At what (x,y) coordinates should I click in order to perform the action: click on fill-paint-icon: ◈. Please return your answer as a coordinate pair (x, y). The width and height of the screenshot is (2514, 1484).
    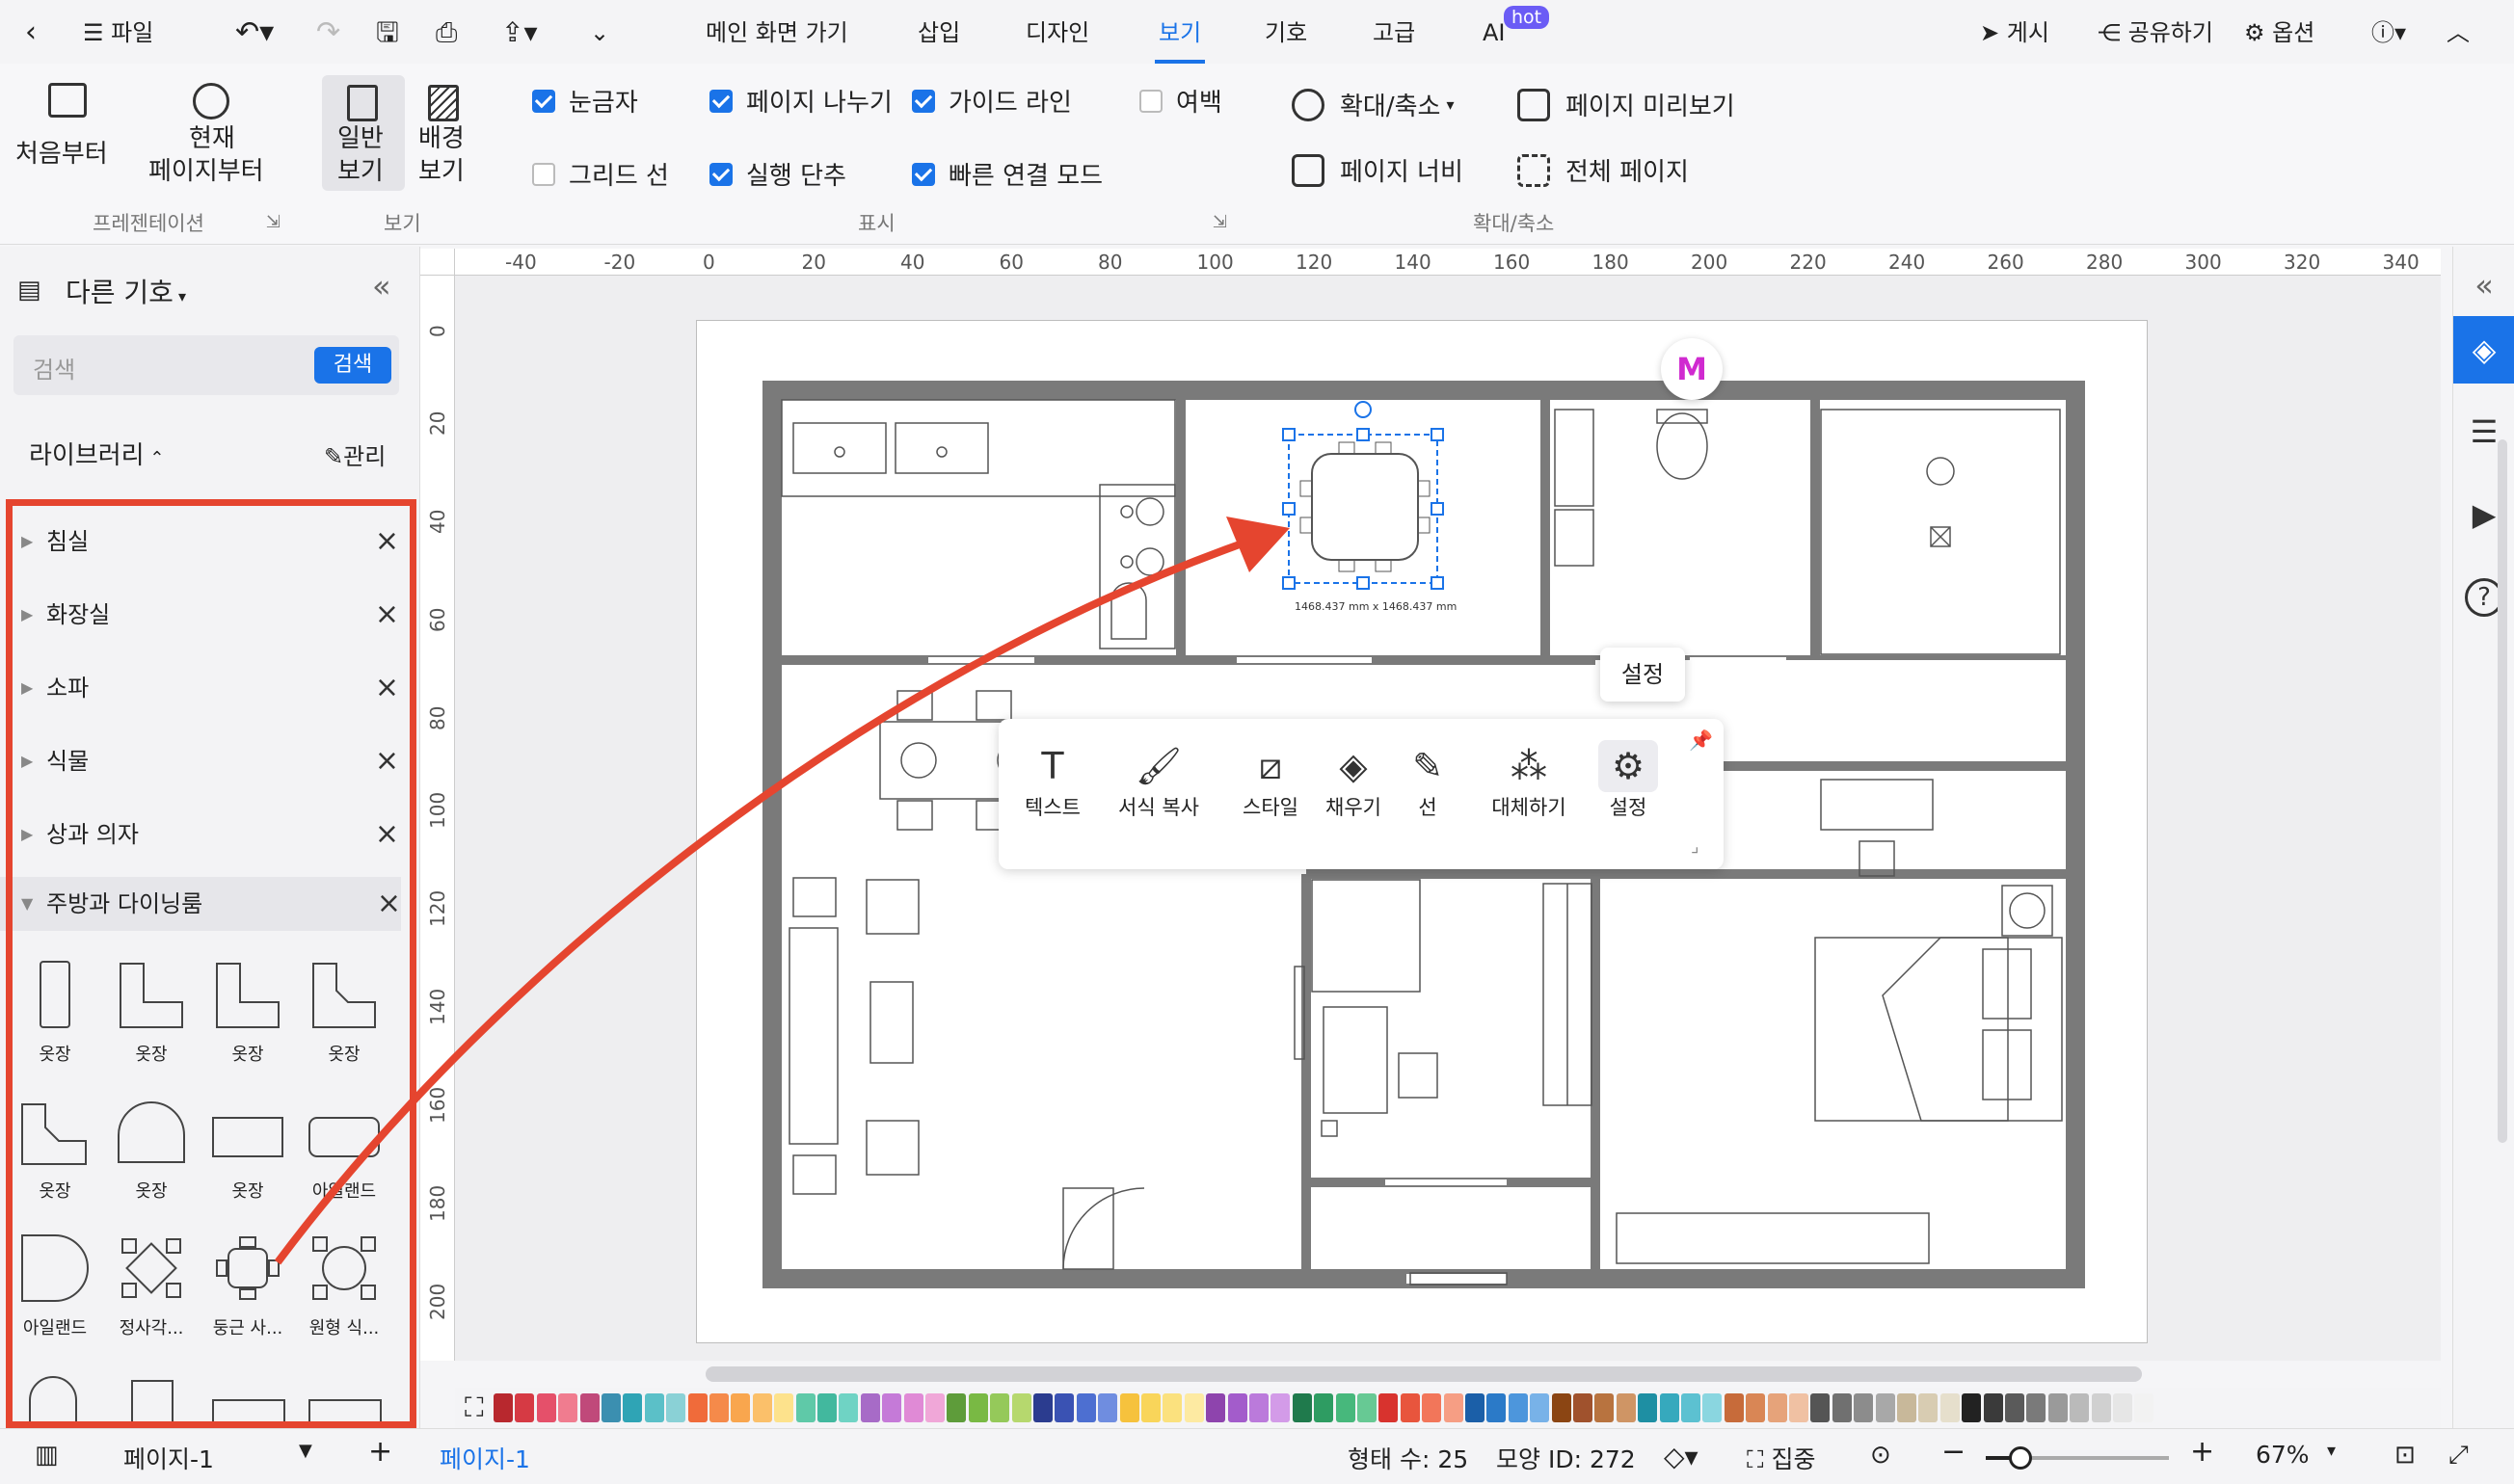
    Looking at the image, I should click on (2483, 350).